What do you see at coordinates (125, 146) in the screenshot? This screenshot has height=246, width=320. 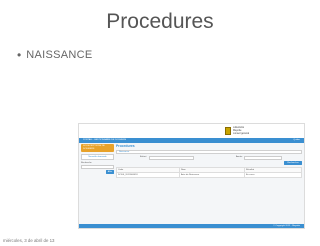 I see `page-title: Procedures` at bounding box center [125, 146].